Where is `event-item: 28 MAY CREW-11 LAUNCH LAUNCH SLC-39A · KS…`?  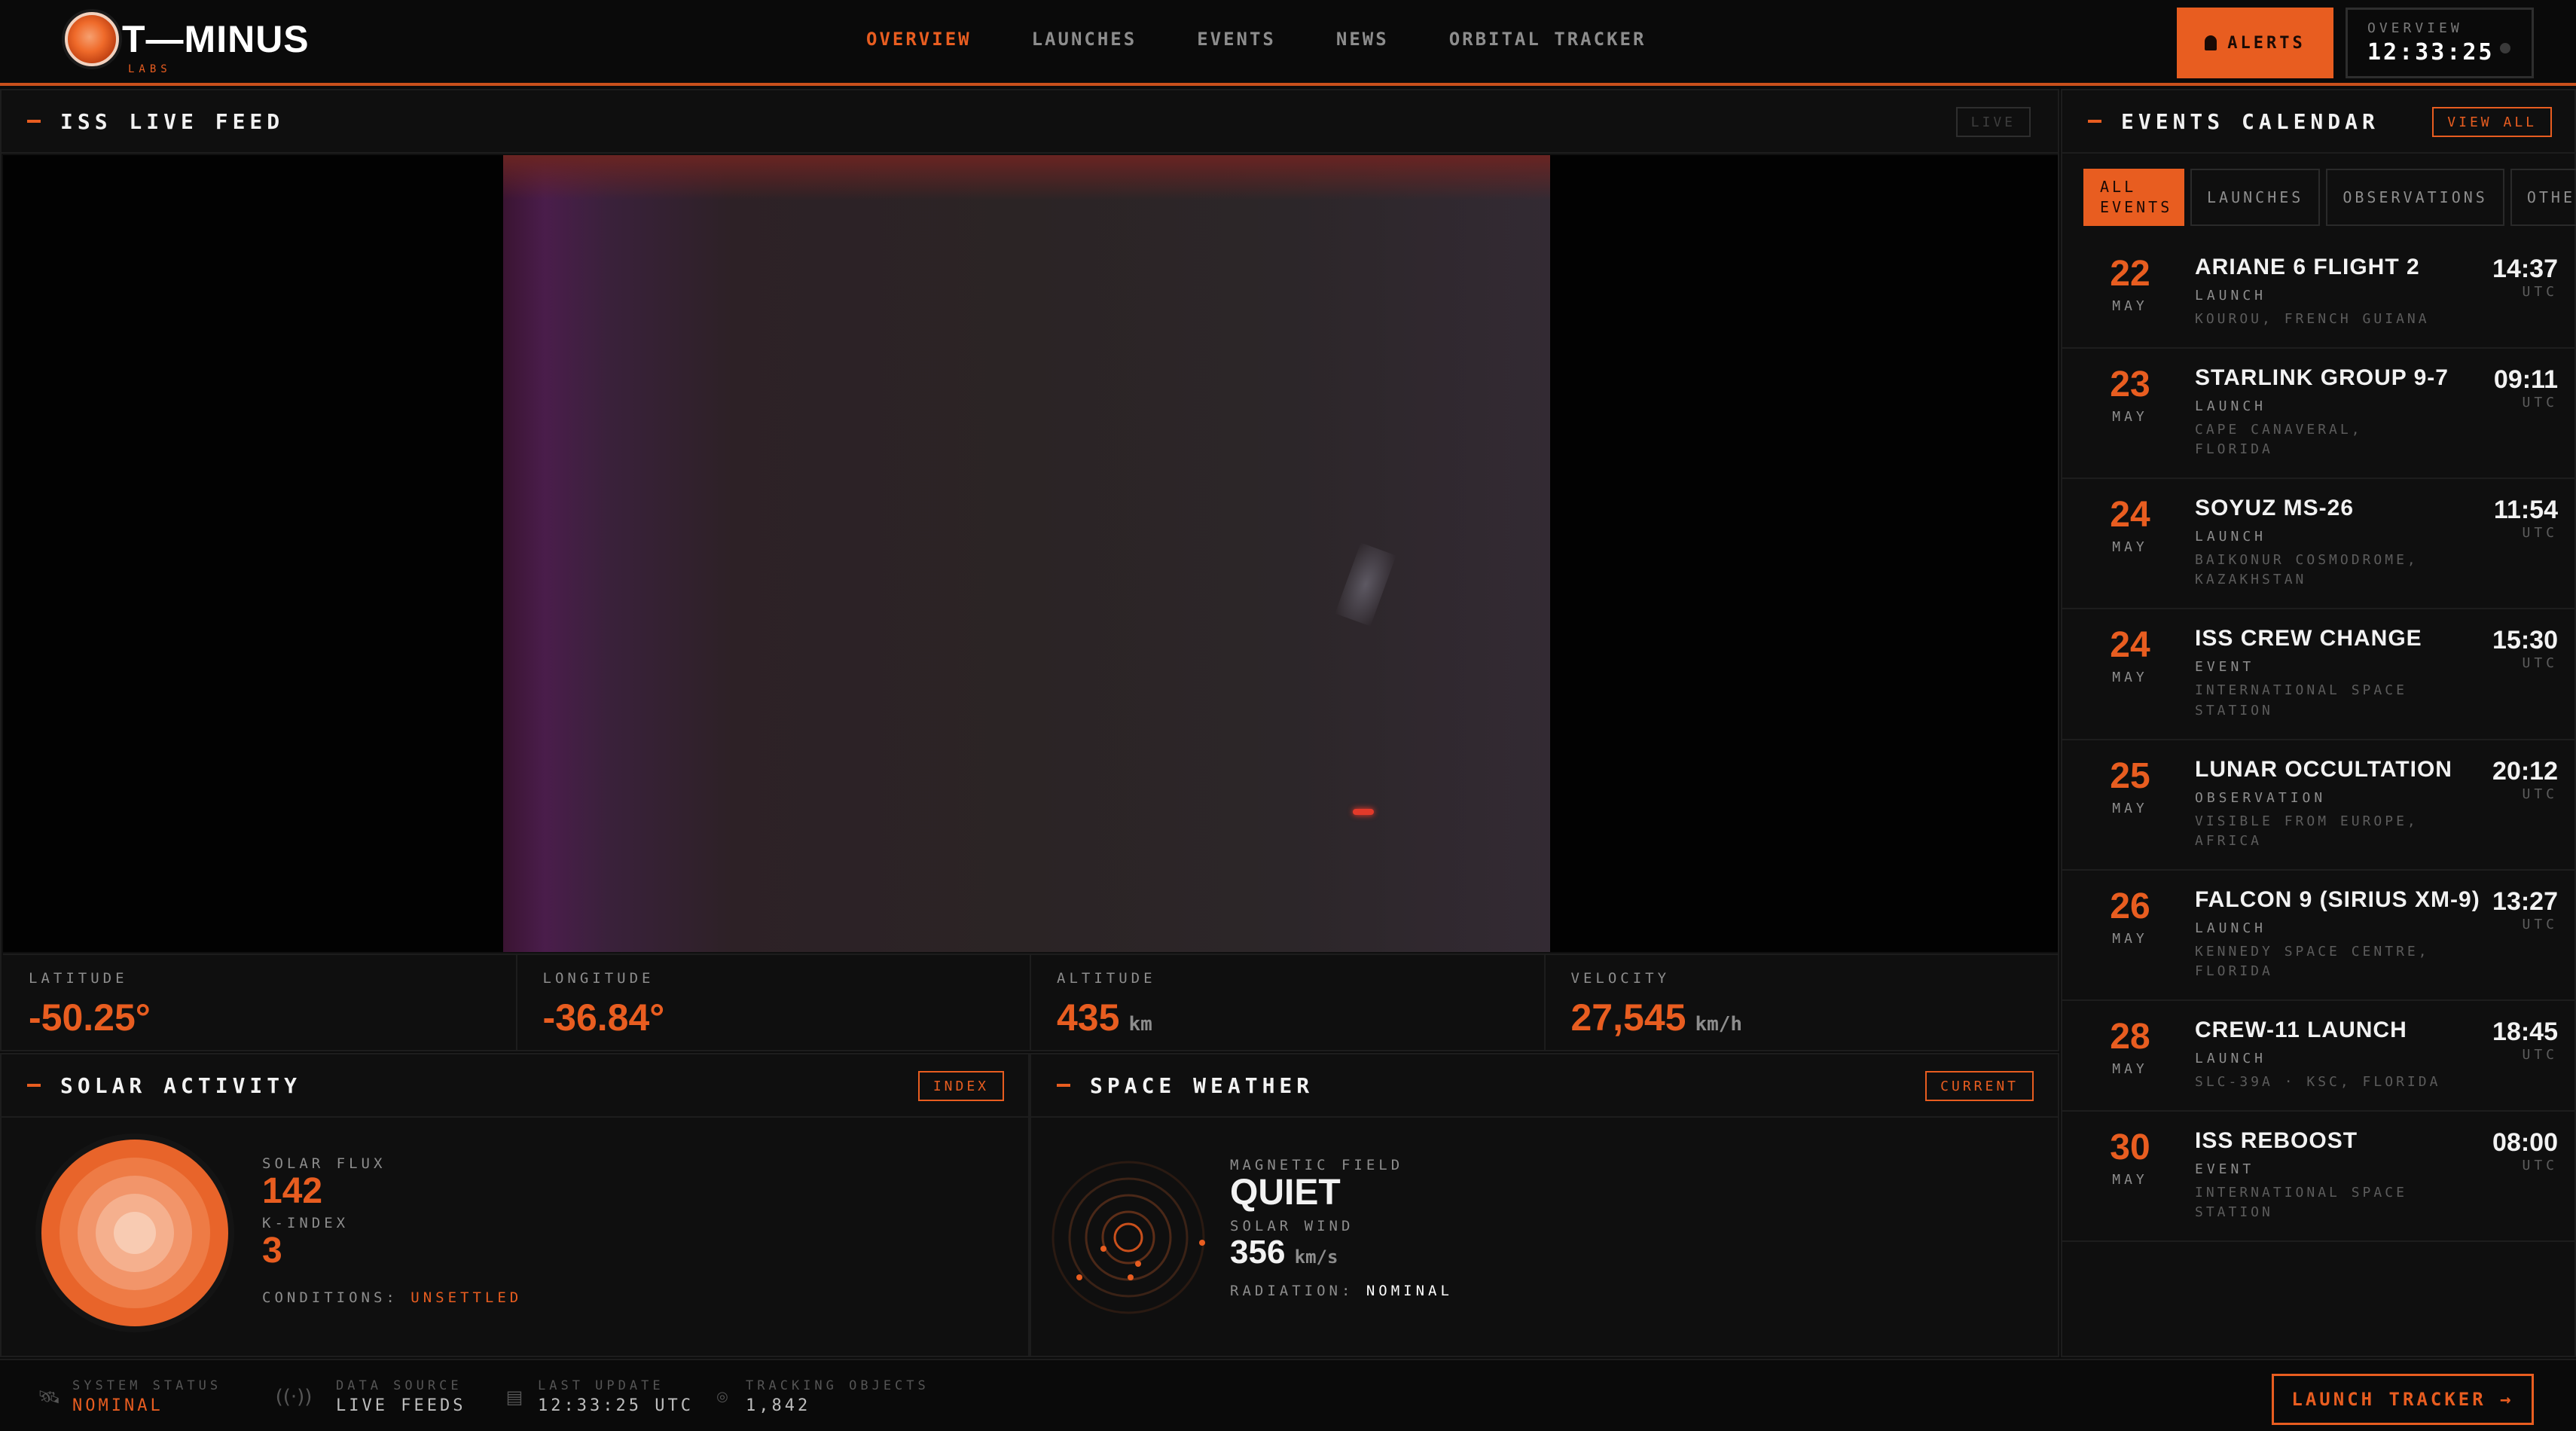 event-item: 28 MAY CREW-11 LAUNCH LAUNCH SLC-39A · KS… is located at coordinates (2319, 1056).